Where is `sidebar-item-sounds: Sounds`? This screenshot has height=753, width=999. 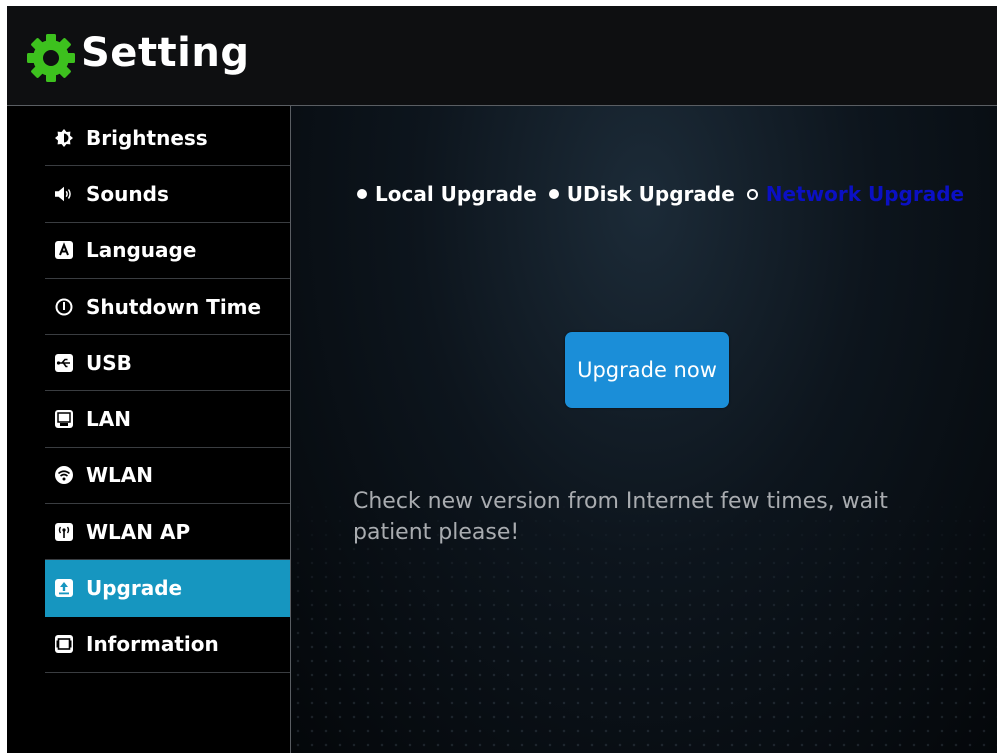 sidebar-item-sounds: Sounds is located at coordinates (167, 194).